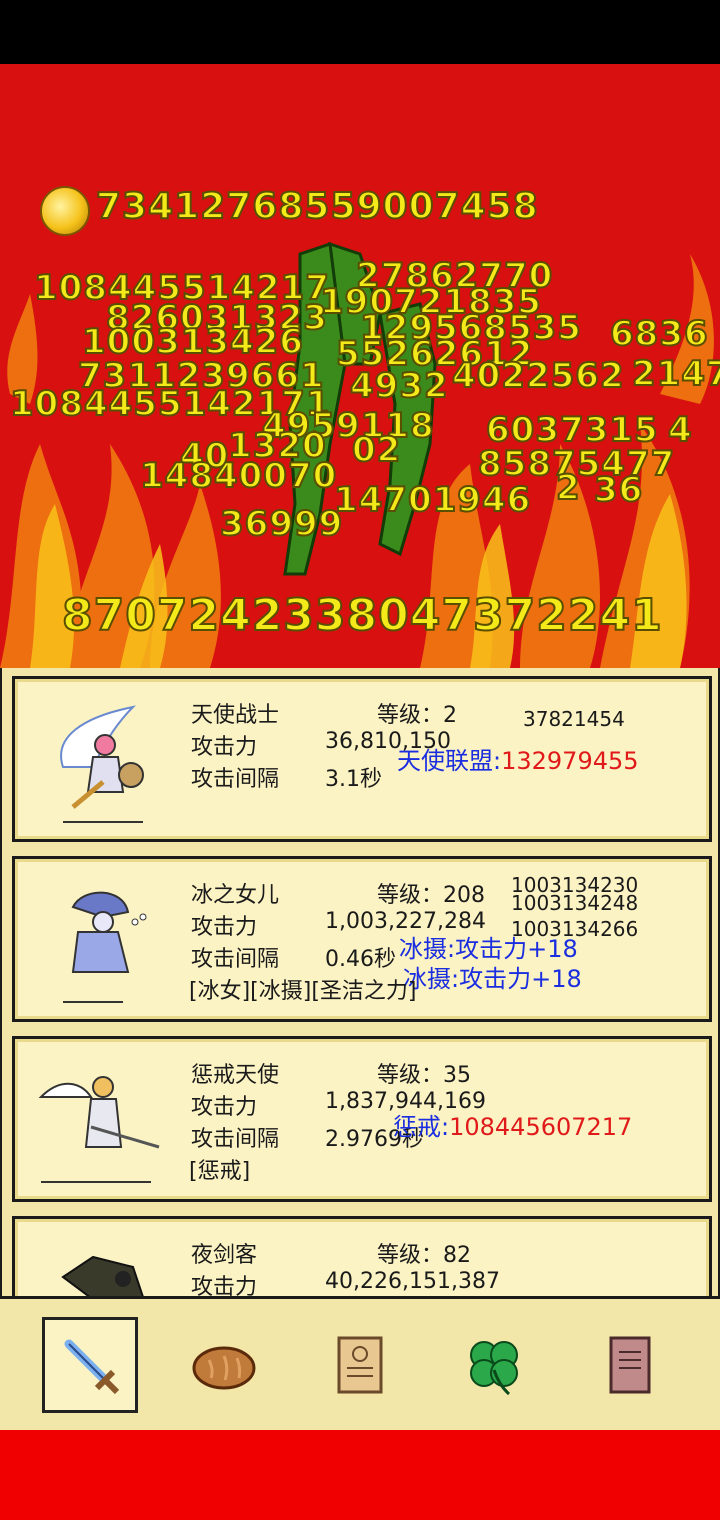 The width and height of the screenshot is (720, 1520). I want to click on tab-quests, so click(360, 1365).